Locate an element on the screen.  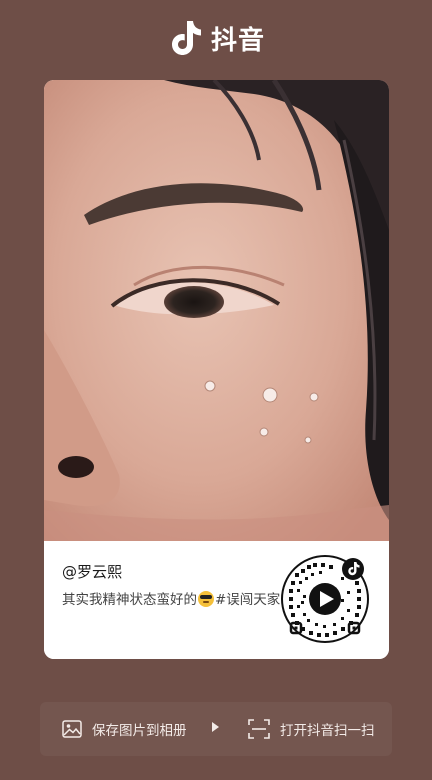
play-triangle-icon is located at coordinates (215, 727).